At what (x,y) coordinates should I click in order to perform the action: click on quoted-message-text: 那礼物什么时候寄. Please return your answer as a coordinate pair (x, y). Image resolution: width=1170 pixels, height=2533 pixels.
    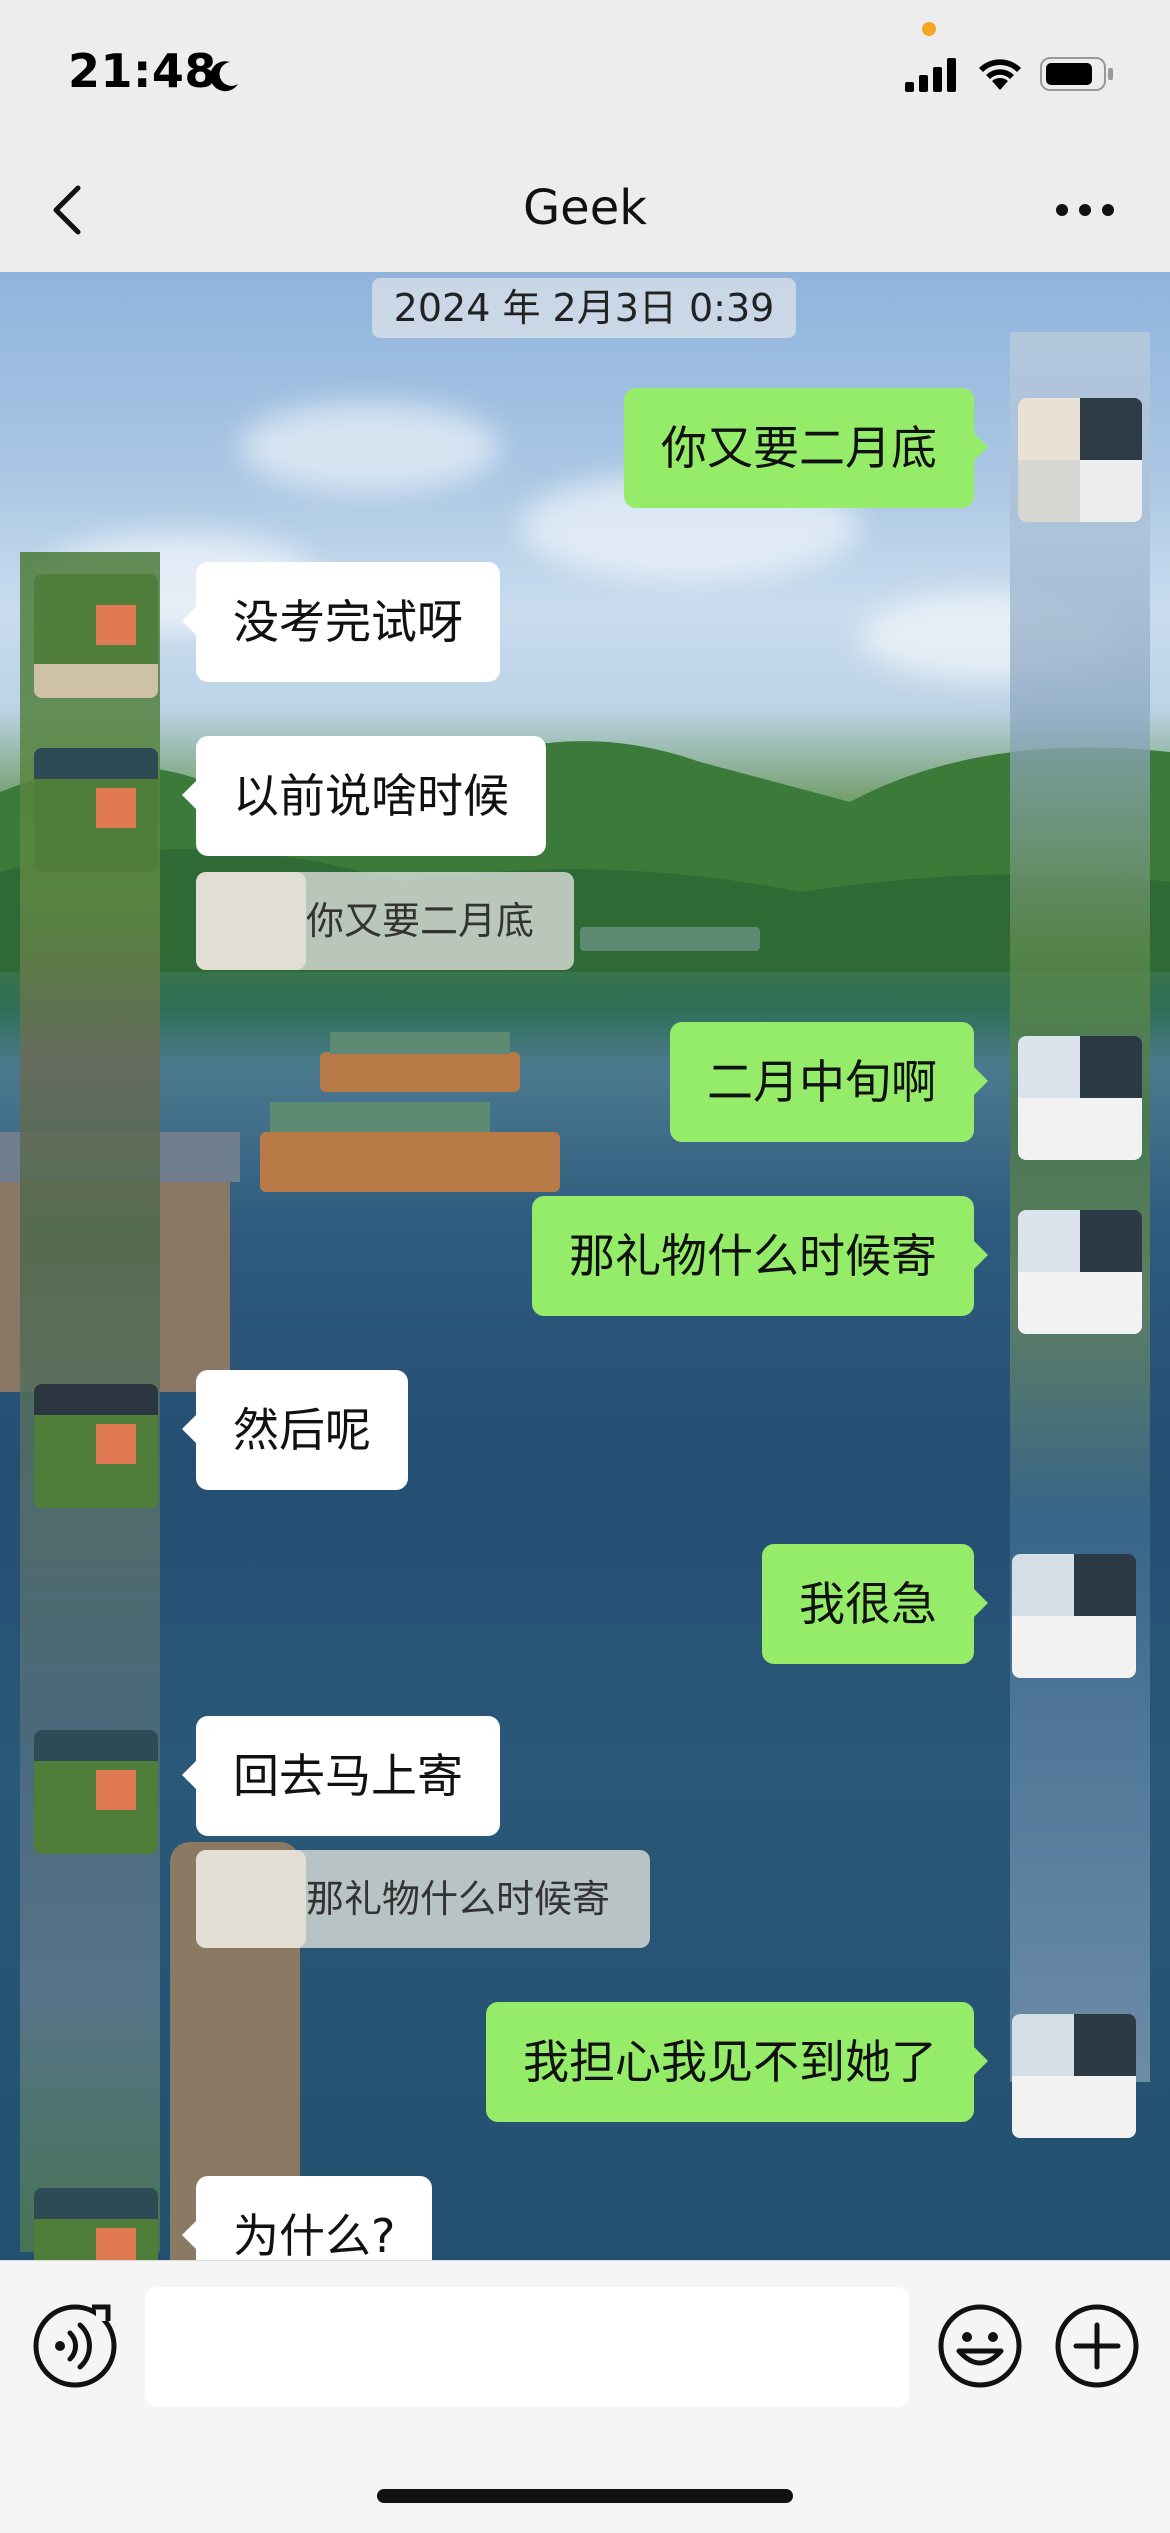
    Looking at the image, I should click on (458, 1899).